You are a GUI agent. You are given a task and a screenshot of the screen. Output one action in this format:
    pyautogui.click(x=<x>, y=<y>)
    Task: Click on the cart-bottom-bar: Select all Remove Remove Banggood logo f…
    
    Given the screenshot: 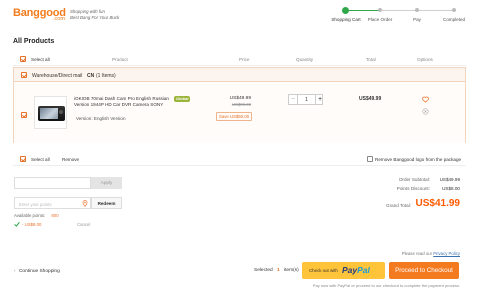 What is the action you would take?
    pyautogui.click(x=239, y=159)
    